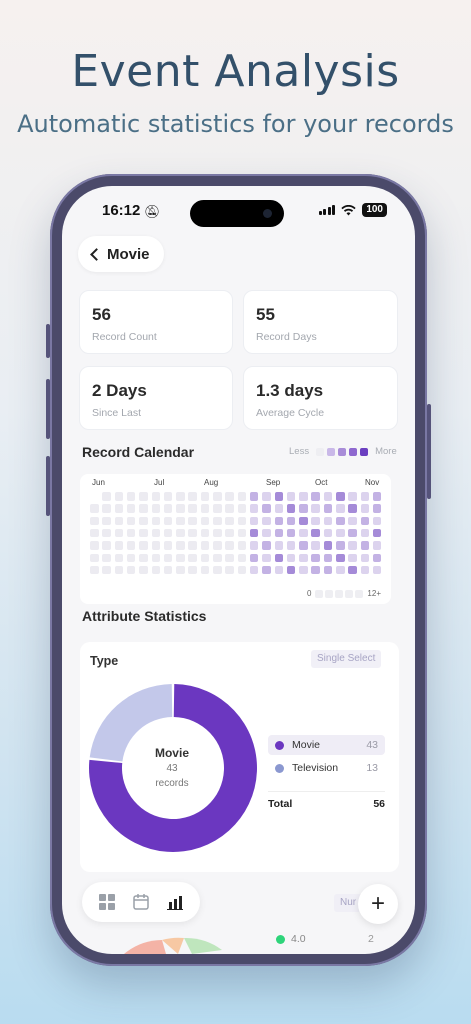  I want to click on type-label: Type, so click(104, 661).